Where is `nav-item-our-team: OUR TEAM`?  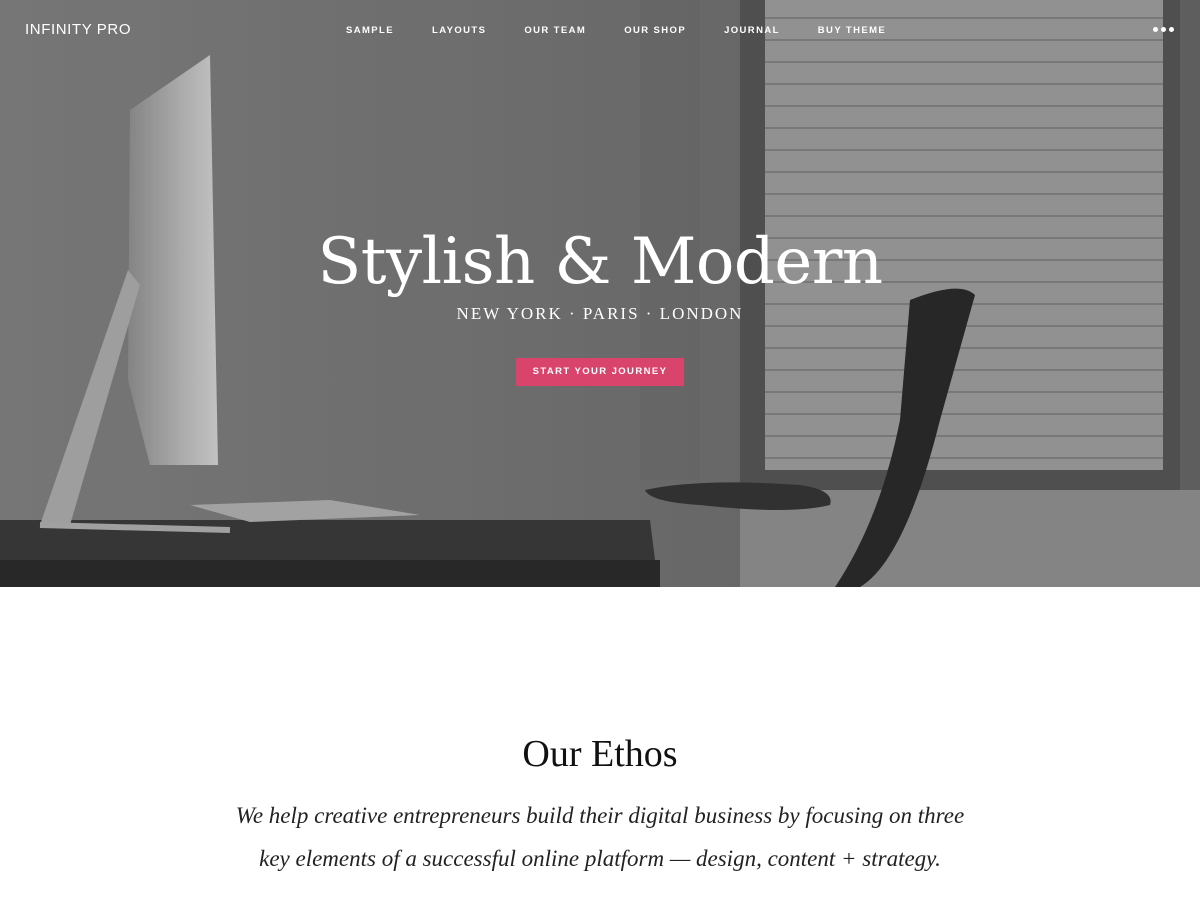 nav-item-our-team: OUR TEAM is located at coordinates (555, 30).